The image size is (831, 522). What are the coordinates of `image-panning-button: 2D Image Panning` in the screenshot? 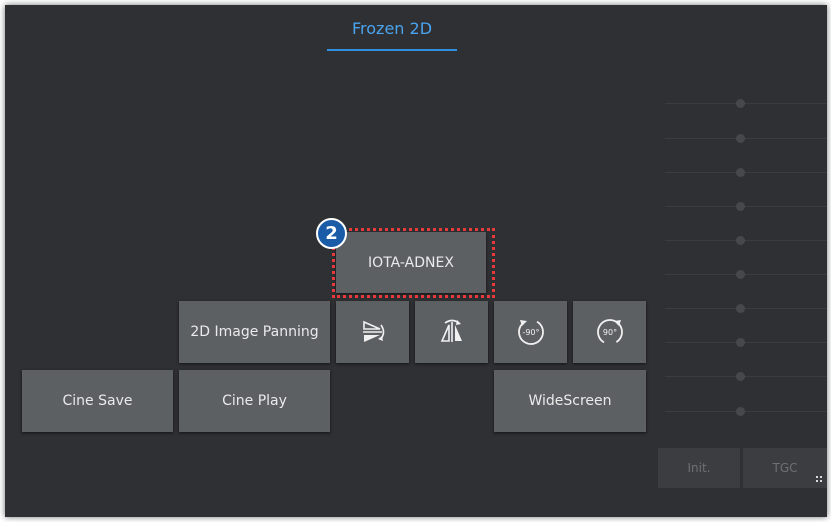 It's located at (254, 332).